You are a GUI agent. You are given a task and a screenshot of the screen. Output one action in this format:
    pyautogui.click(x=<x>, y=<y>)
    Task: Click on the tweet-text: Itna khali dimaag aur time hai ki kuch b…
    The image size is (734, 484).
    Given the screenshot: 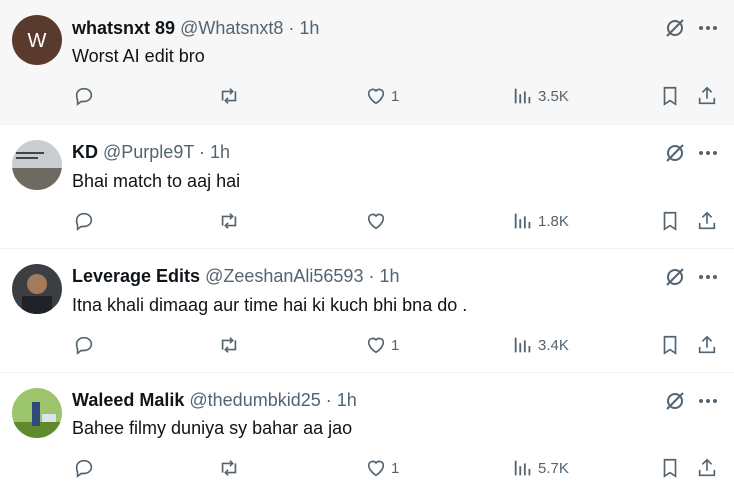 What is the action you would take?
    pyautogui.click(x=270, y=305)
    